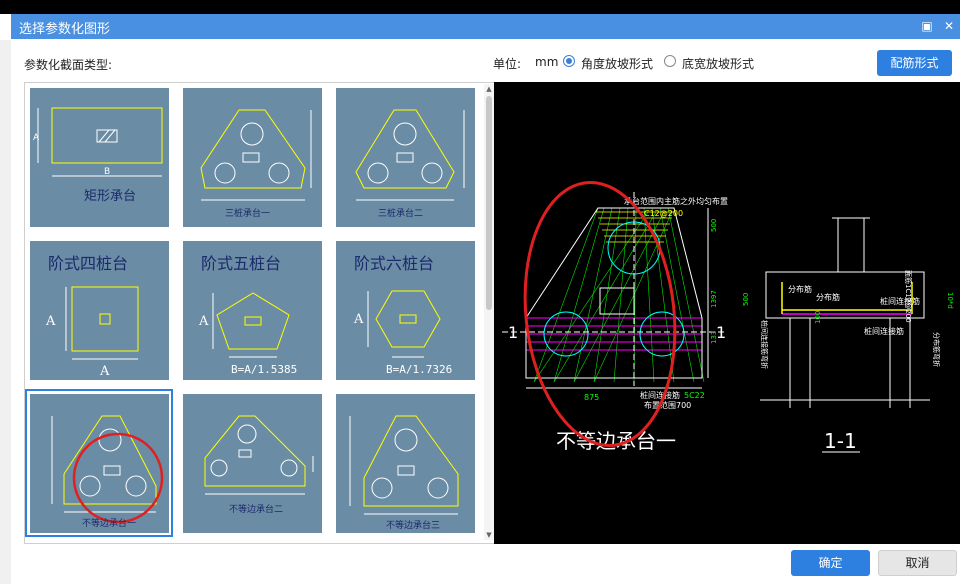 The height and width of the screenshot is (584, 960). I want to click on shape-thumbnail: A B 矩形承台, so click(99, 157).